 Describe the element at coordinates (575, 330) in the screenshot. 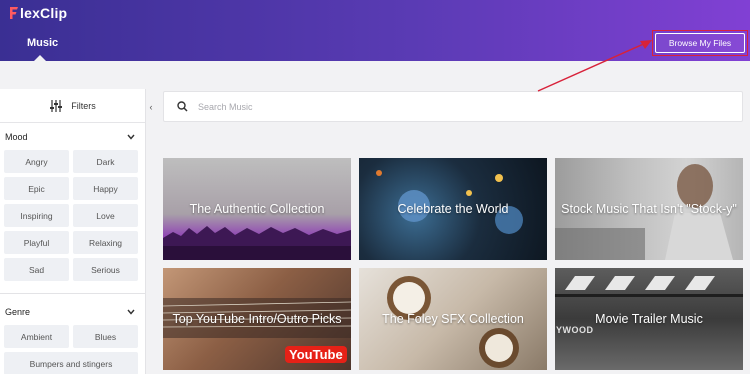

I see `clapperboard-text: YWOOD` at that location.